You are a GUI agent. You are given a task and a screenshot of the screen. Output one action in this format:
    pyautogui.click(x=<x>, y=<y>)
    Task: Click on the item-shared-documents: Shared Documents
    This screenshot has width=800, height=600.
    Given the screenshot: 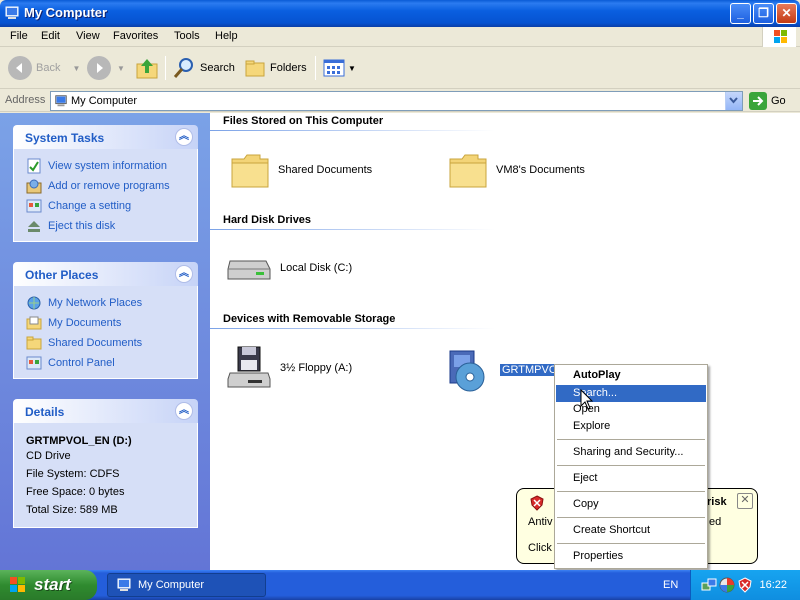 What is the action you would take?
    pyautogui.click(x=301, y=170)
    